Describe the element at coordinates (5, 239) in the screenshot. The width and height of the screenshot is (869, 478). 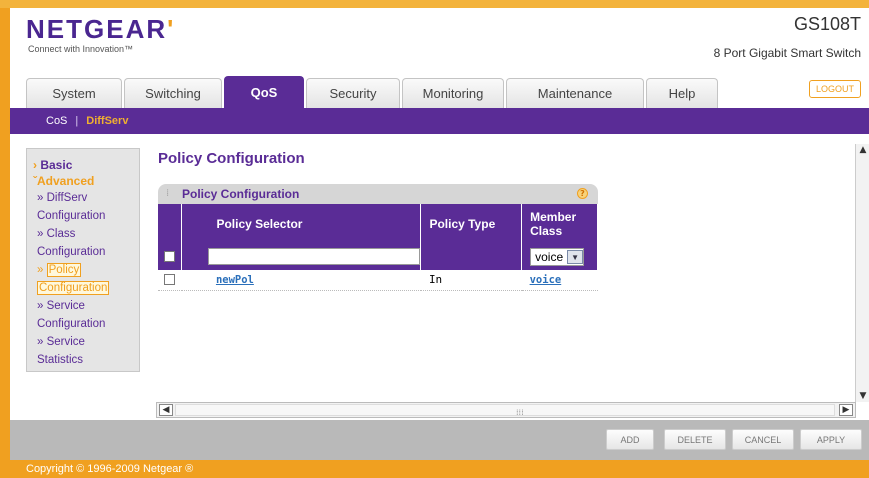
I see `left-accent-border` at that location.